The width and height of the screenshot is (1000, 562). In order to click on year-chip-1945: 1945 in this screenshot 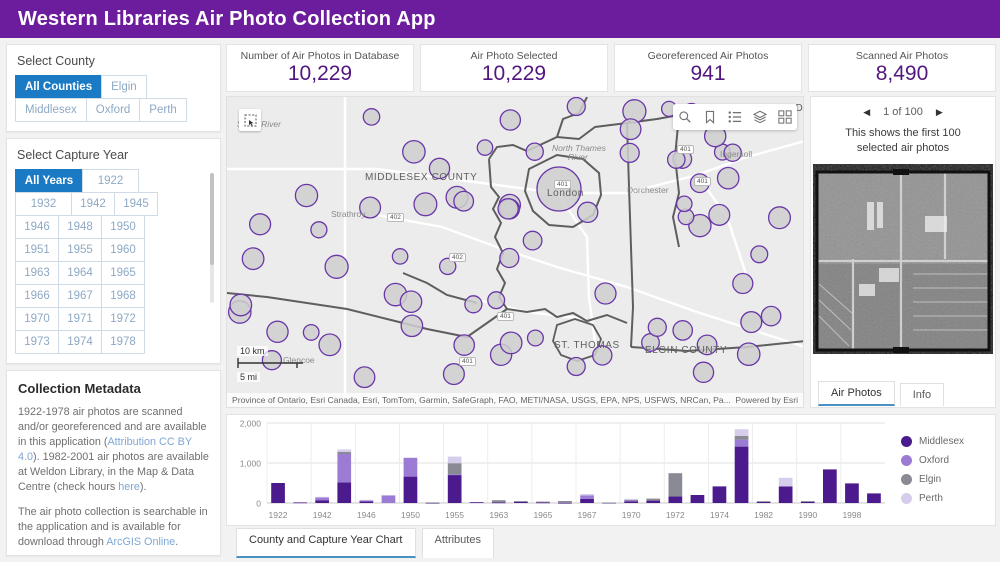, I will do `click(136, 204)`.